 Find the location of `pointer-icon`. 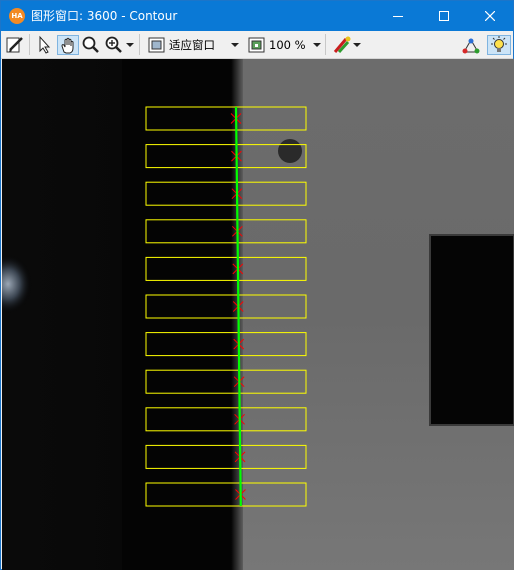

pointer-icon is located at coordinates (45, 44).